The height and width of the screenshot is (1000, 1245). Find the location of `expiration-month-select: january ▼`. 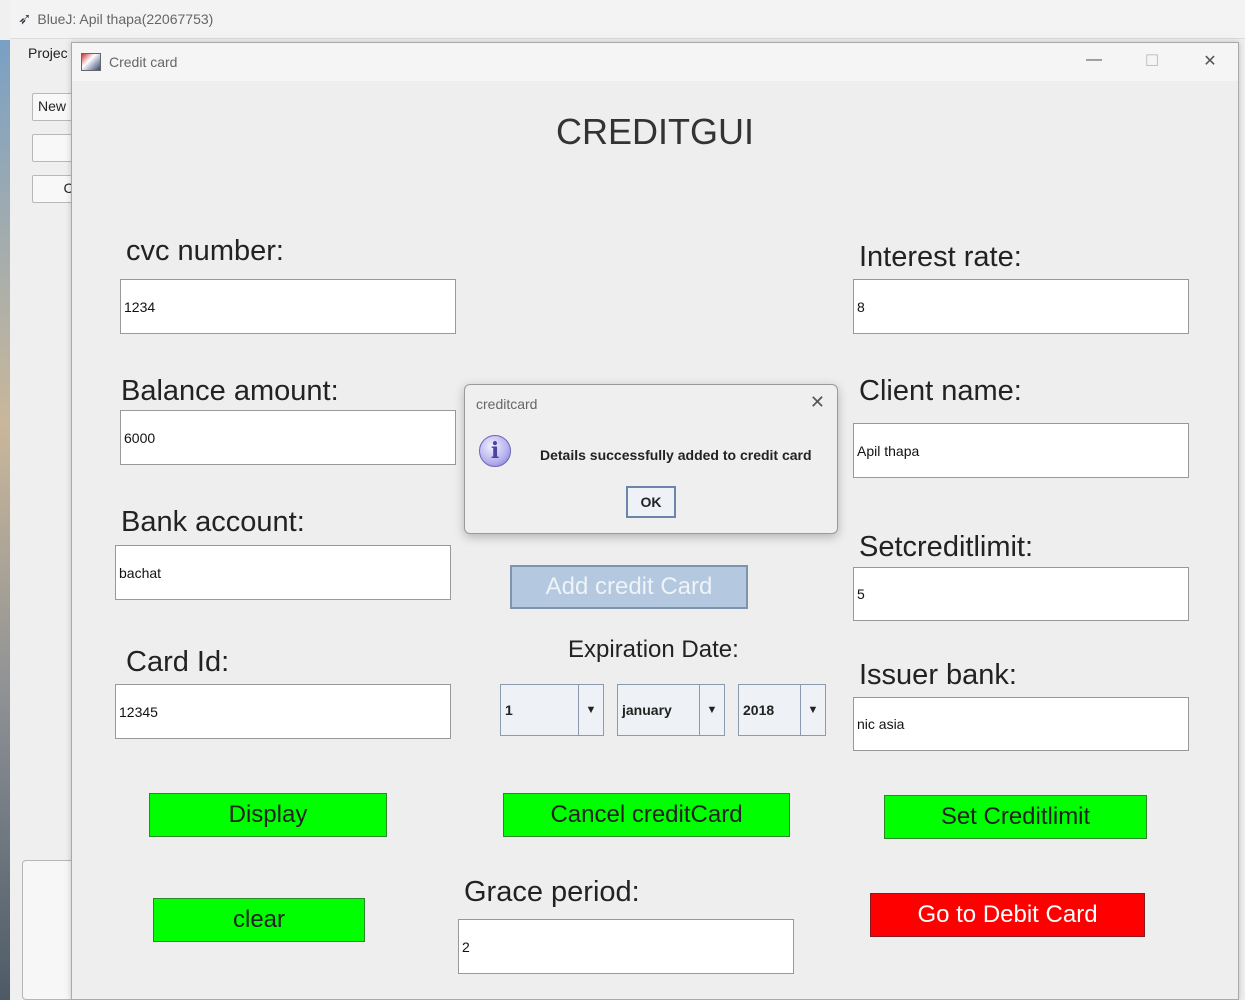

expiration-month-select: january ▼ is located at coordinates (671, 710).